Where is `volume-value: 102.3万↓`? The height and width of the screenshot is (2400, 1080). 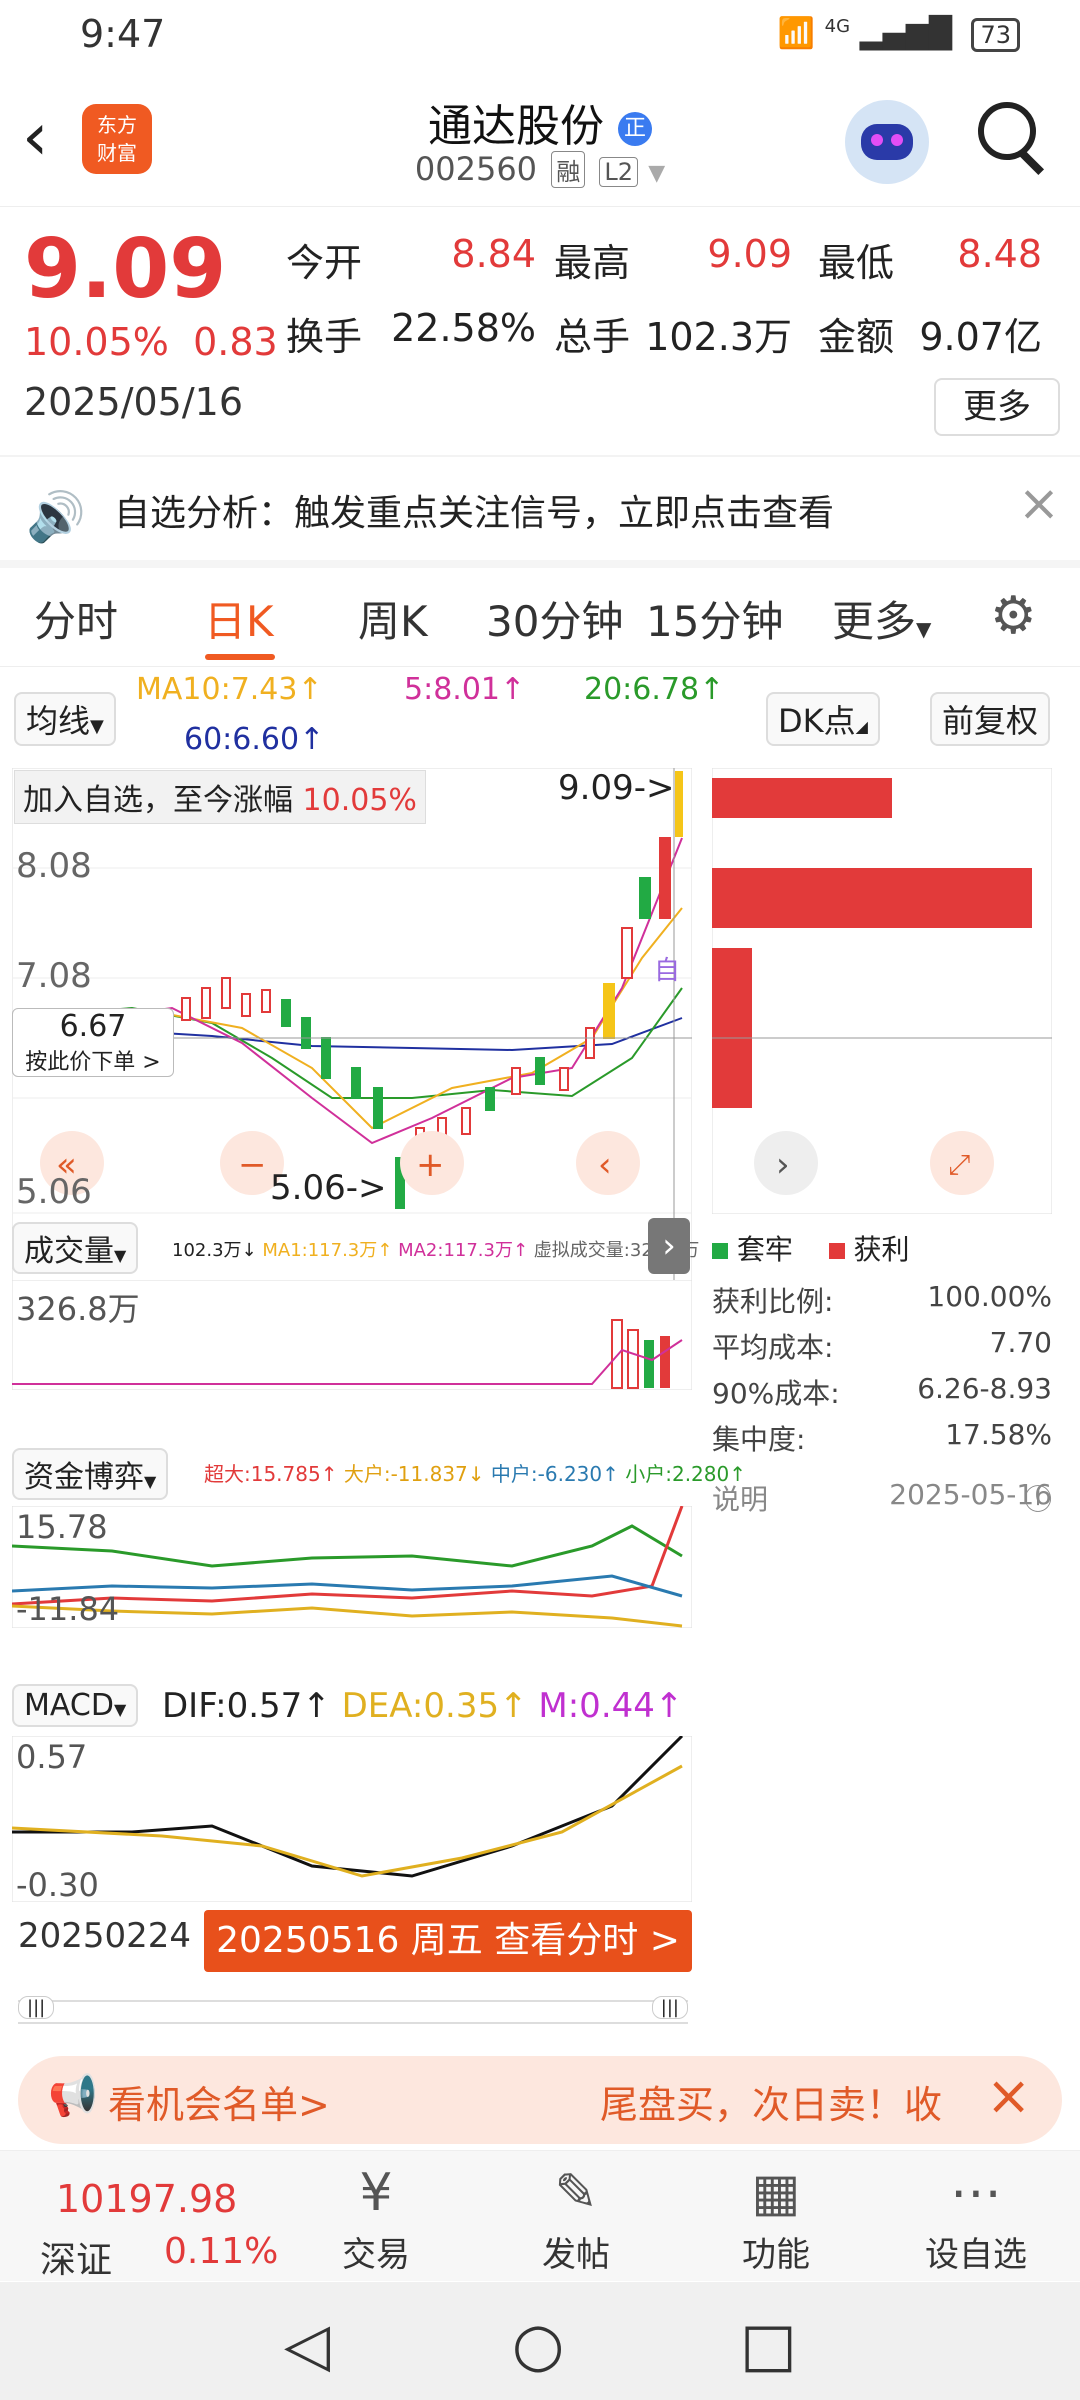 volume-value: 102.3万↓ is located at coordinates (214, 1250).